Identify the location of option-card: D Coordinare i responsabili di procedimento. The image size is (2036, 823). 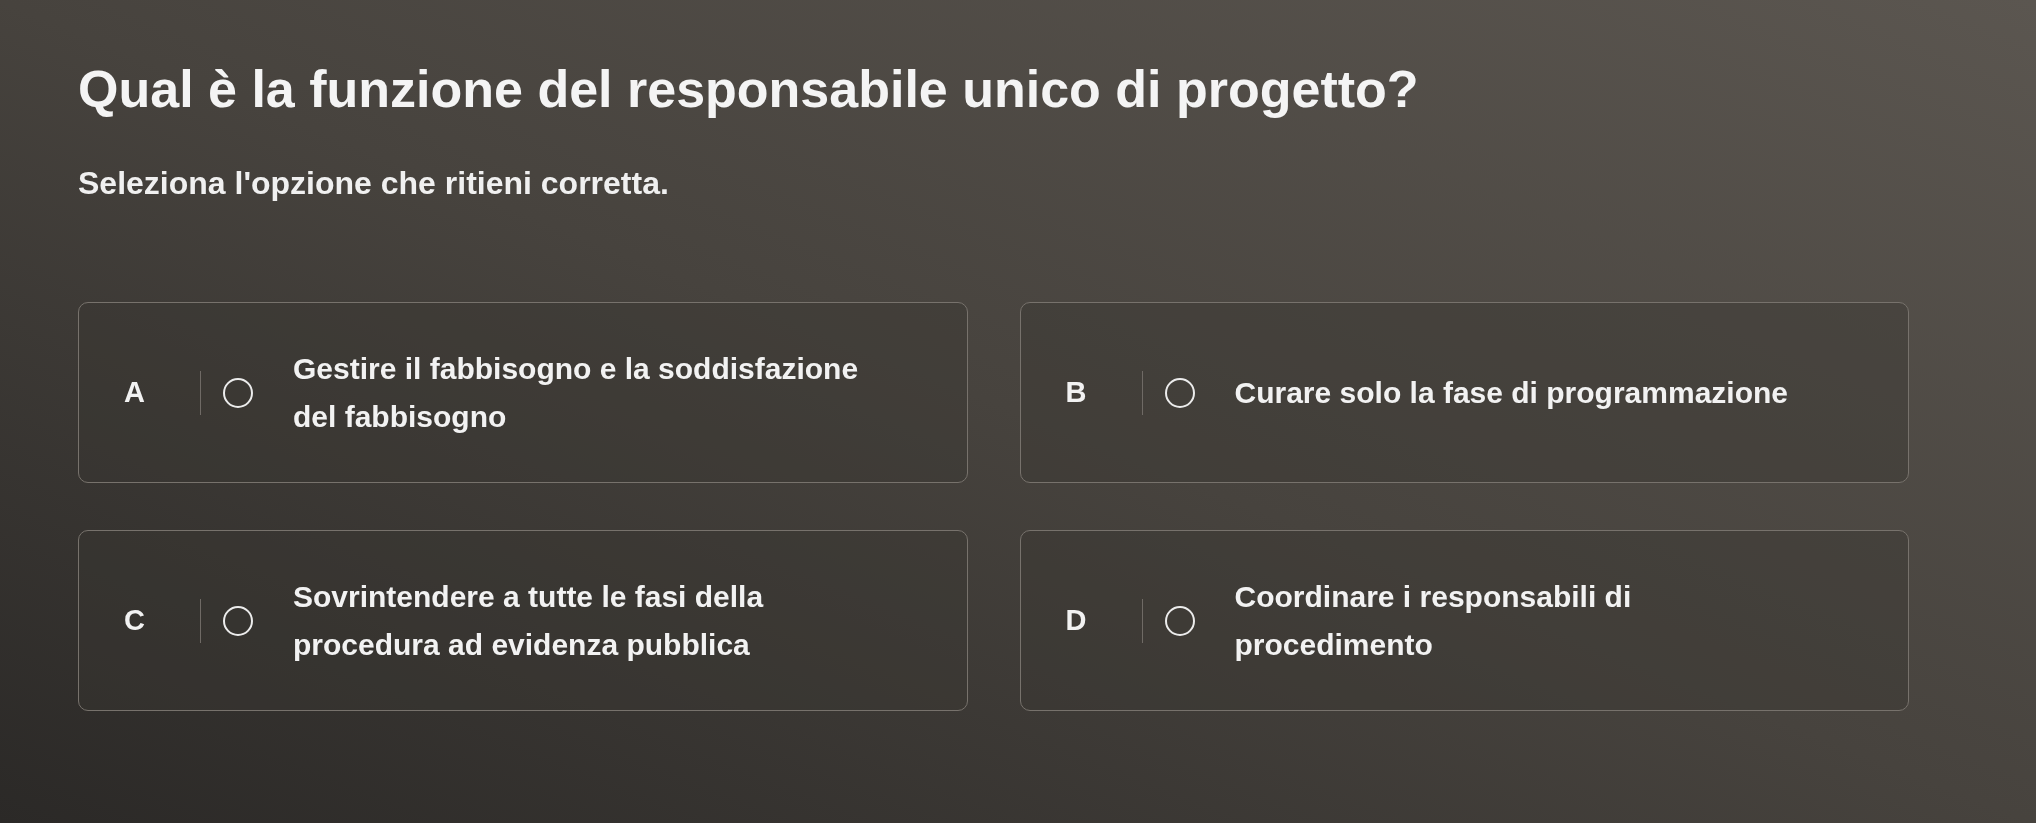
(1464, 620).